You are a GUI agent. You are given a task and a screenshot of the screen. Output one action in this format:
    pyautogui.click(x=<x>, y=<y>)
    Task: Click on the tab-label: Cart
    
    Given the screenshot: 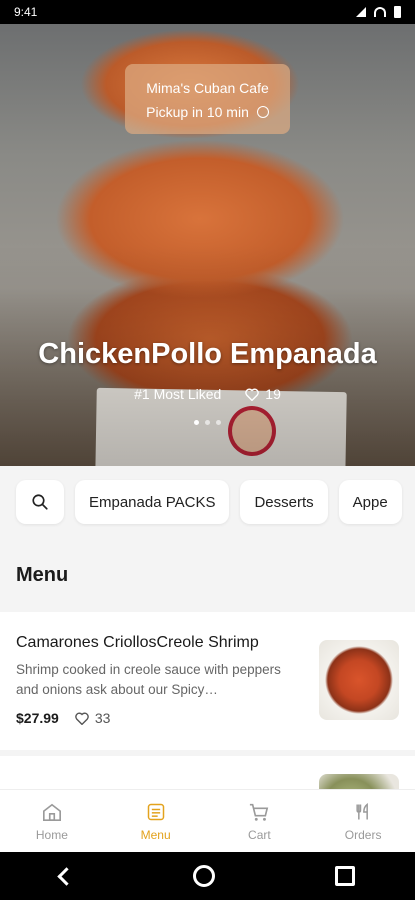 What is the action you would take?
    pyautogui.click(x=259, y=834)
    